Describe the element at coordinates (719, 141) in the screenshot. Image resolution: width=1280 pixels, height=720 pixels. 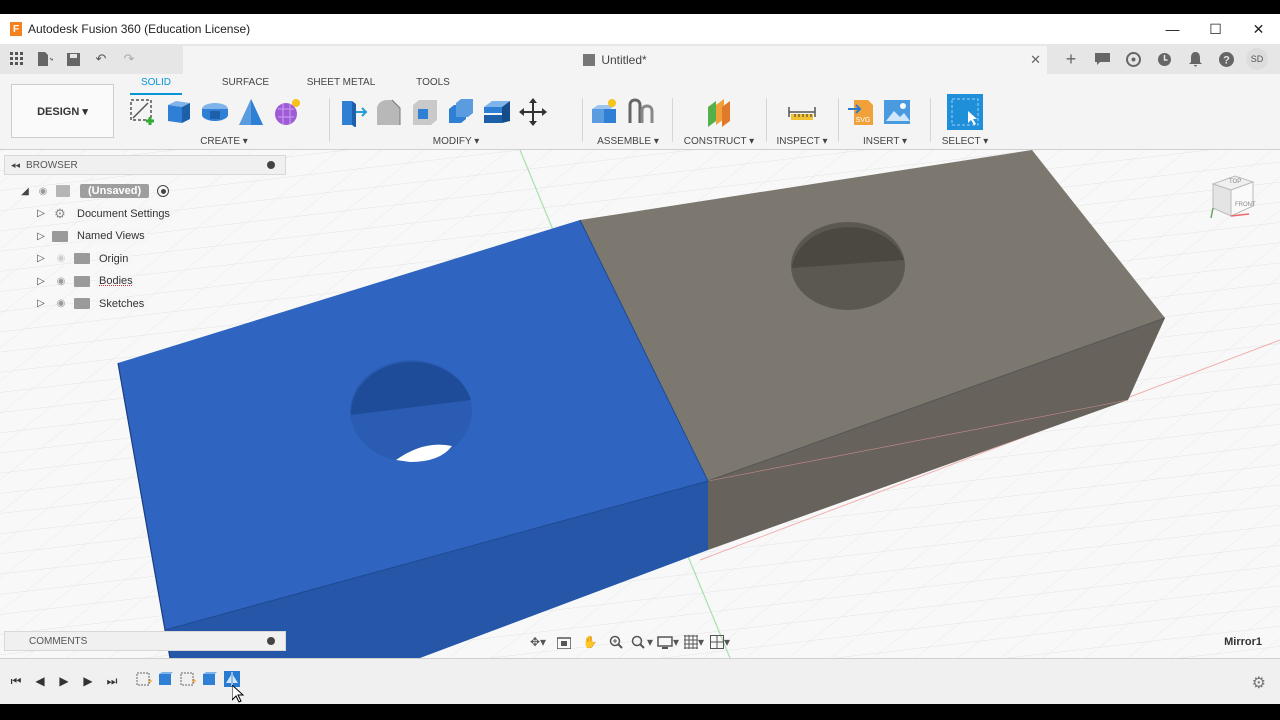
I see `construct-menu-label: CONSTRUCT ▾` at that location.